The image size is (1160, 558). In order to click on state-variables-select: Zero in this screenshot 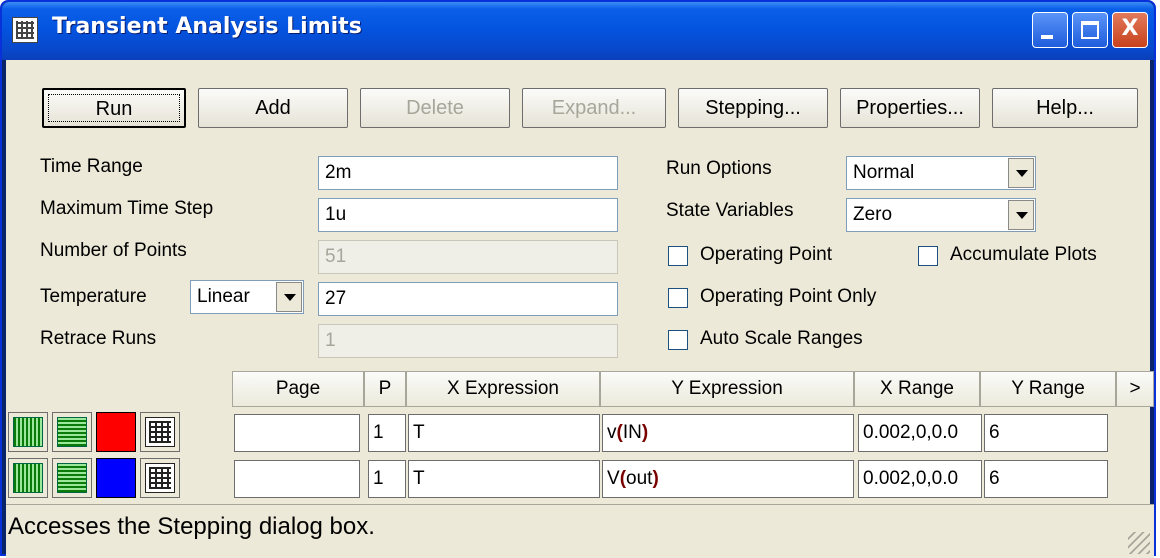, I will do `click(941, 215)`.